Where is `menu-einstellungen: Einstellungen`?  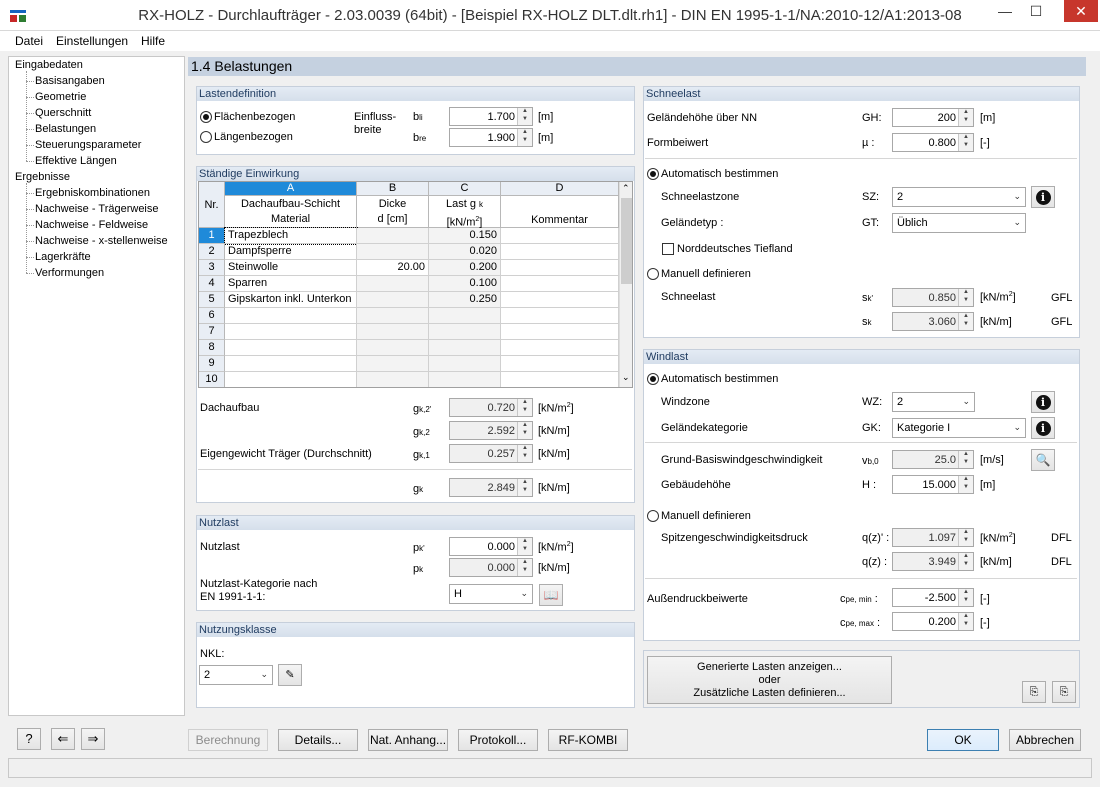
menu-einstellungen: Einstellungen is located at coordinates (92, 41).